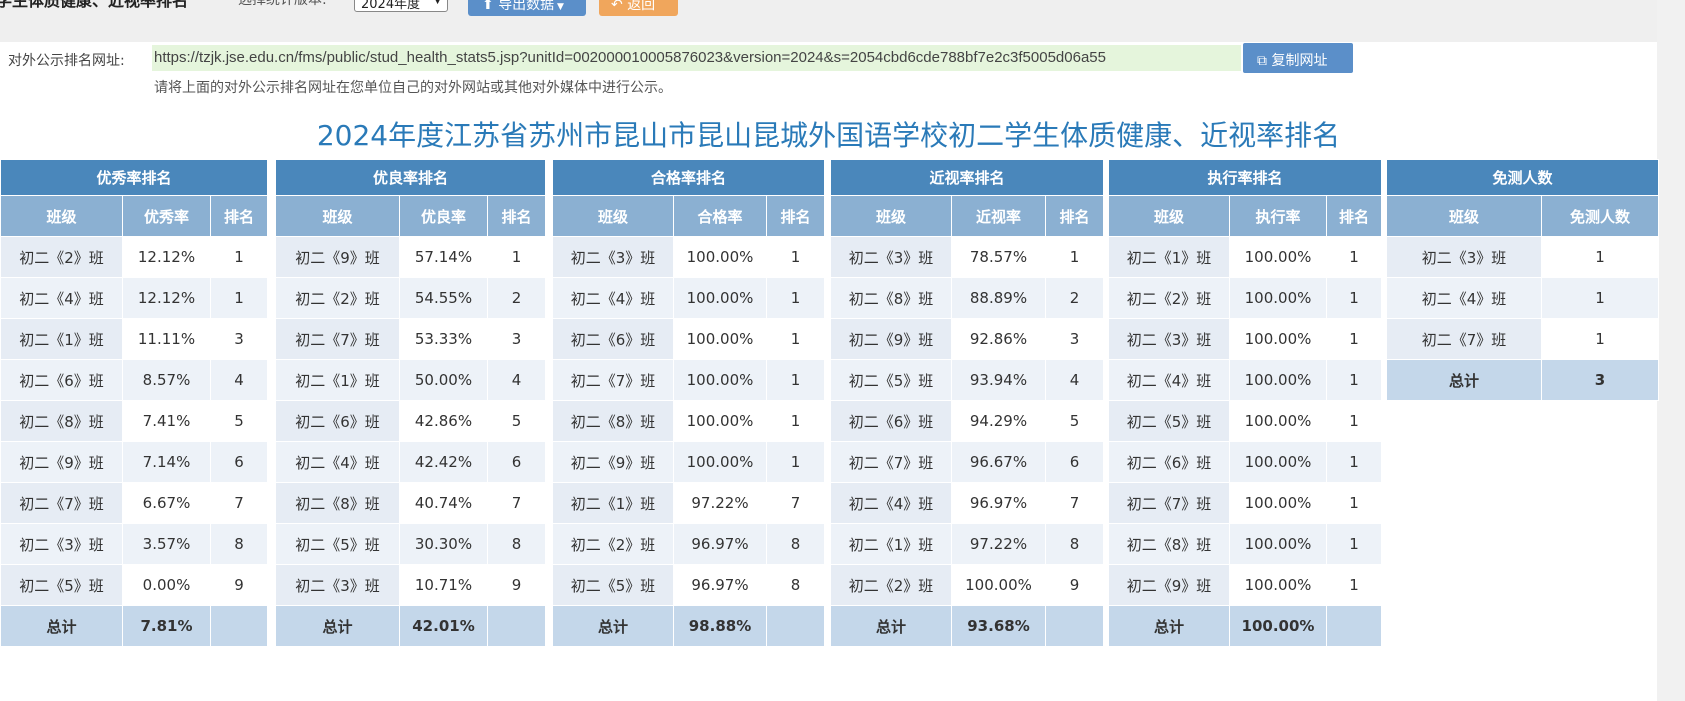  What do you see at coordinates (1245, 585) in the screenshot?
I see `table-row: 初二《9》班 100.00% 1` at bounding box center [1245, 585].